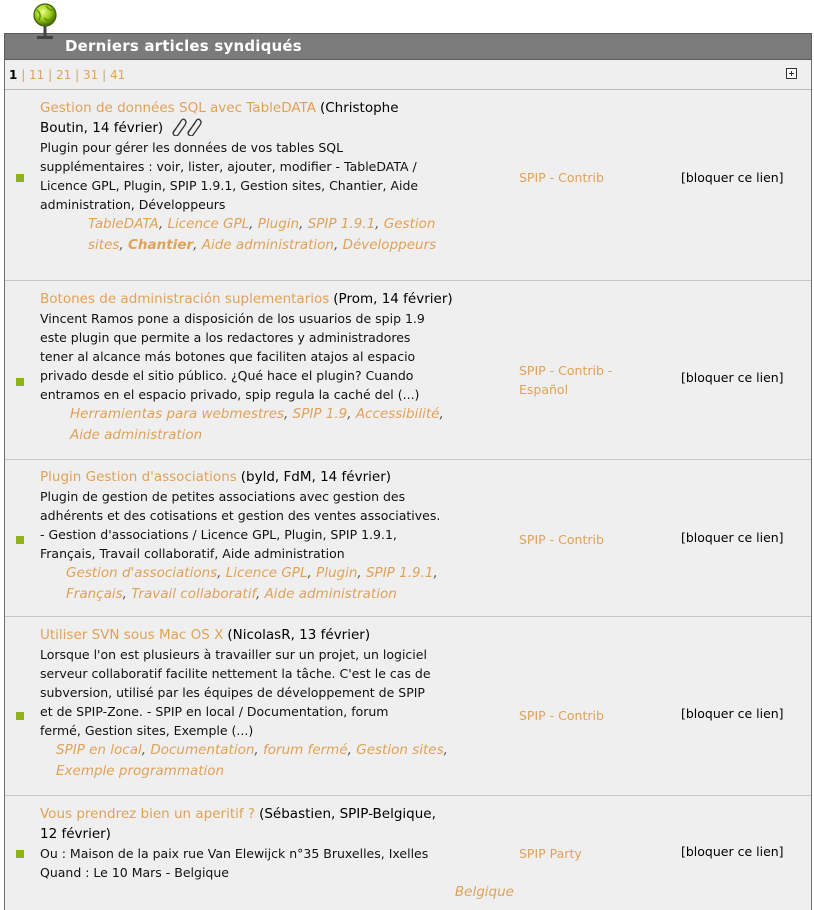 The image size is (814, 910). What do you see at coordinates (138, 477) in the screenshot?
I see `article-title-link: Plugin Gestion d'associations` at bounding box center [138, 477].